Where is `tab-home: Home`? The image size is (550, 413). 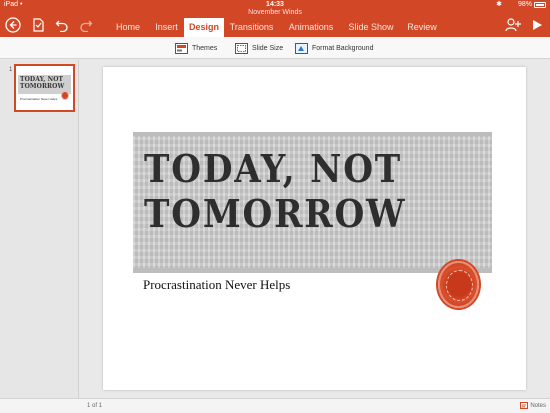
tab-home: Home is located at coordinates (128, 27).